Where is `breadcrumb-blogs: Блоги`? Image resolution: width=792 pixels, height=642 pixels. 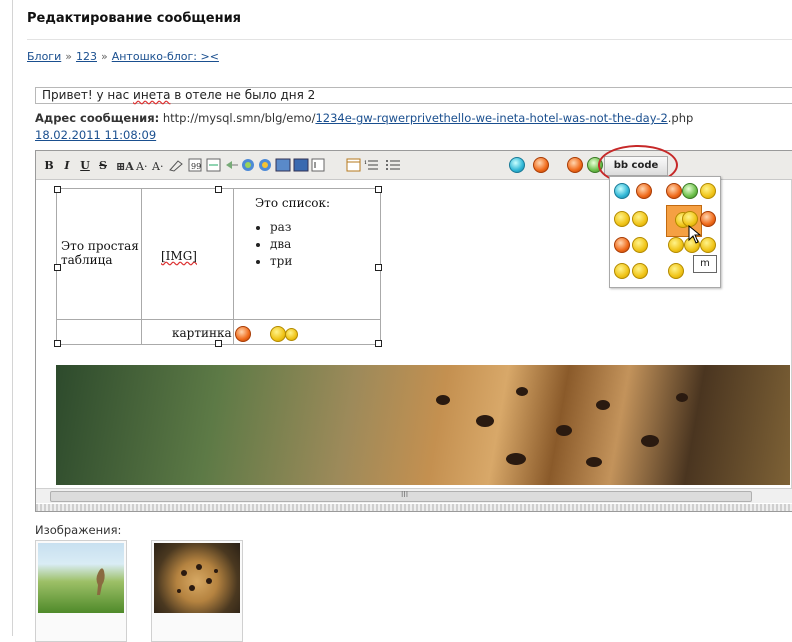
breadcrumb-blogs: Блоги is located at coordinates (44, 56).